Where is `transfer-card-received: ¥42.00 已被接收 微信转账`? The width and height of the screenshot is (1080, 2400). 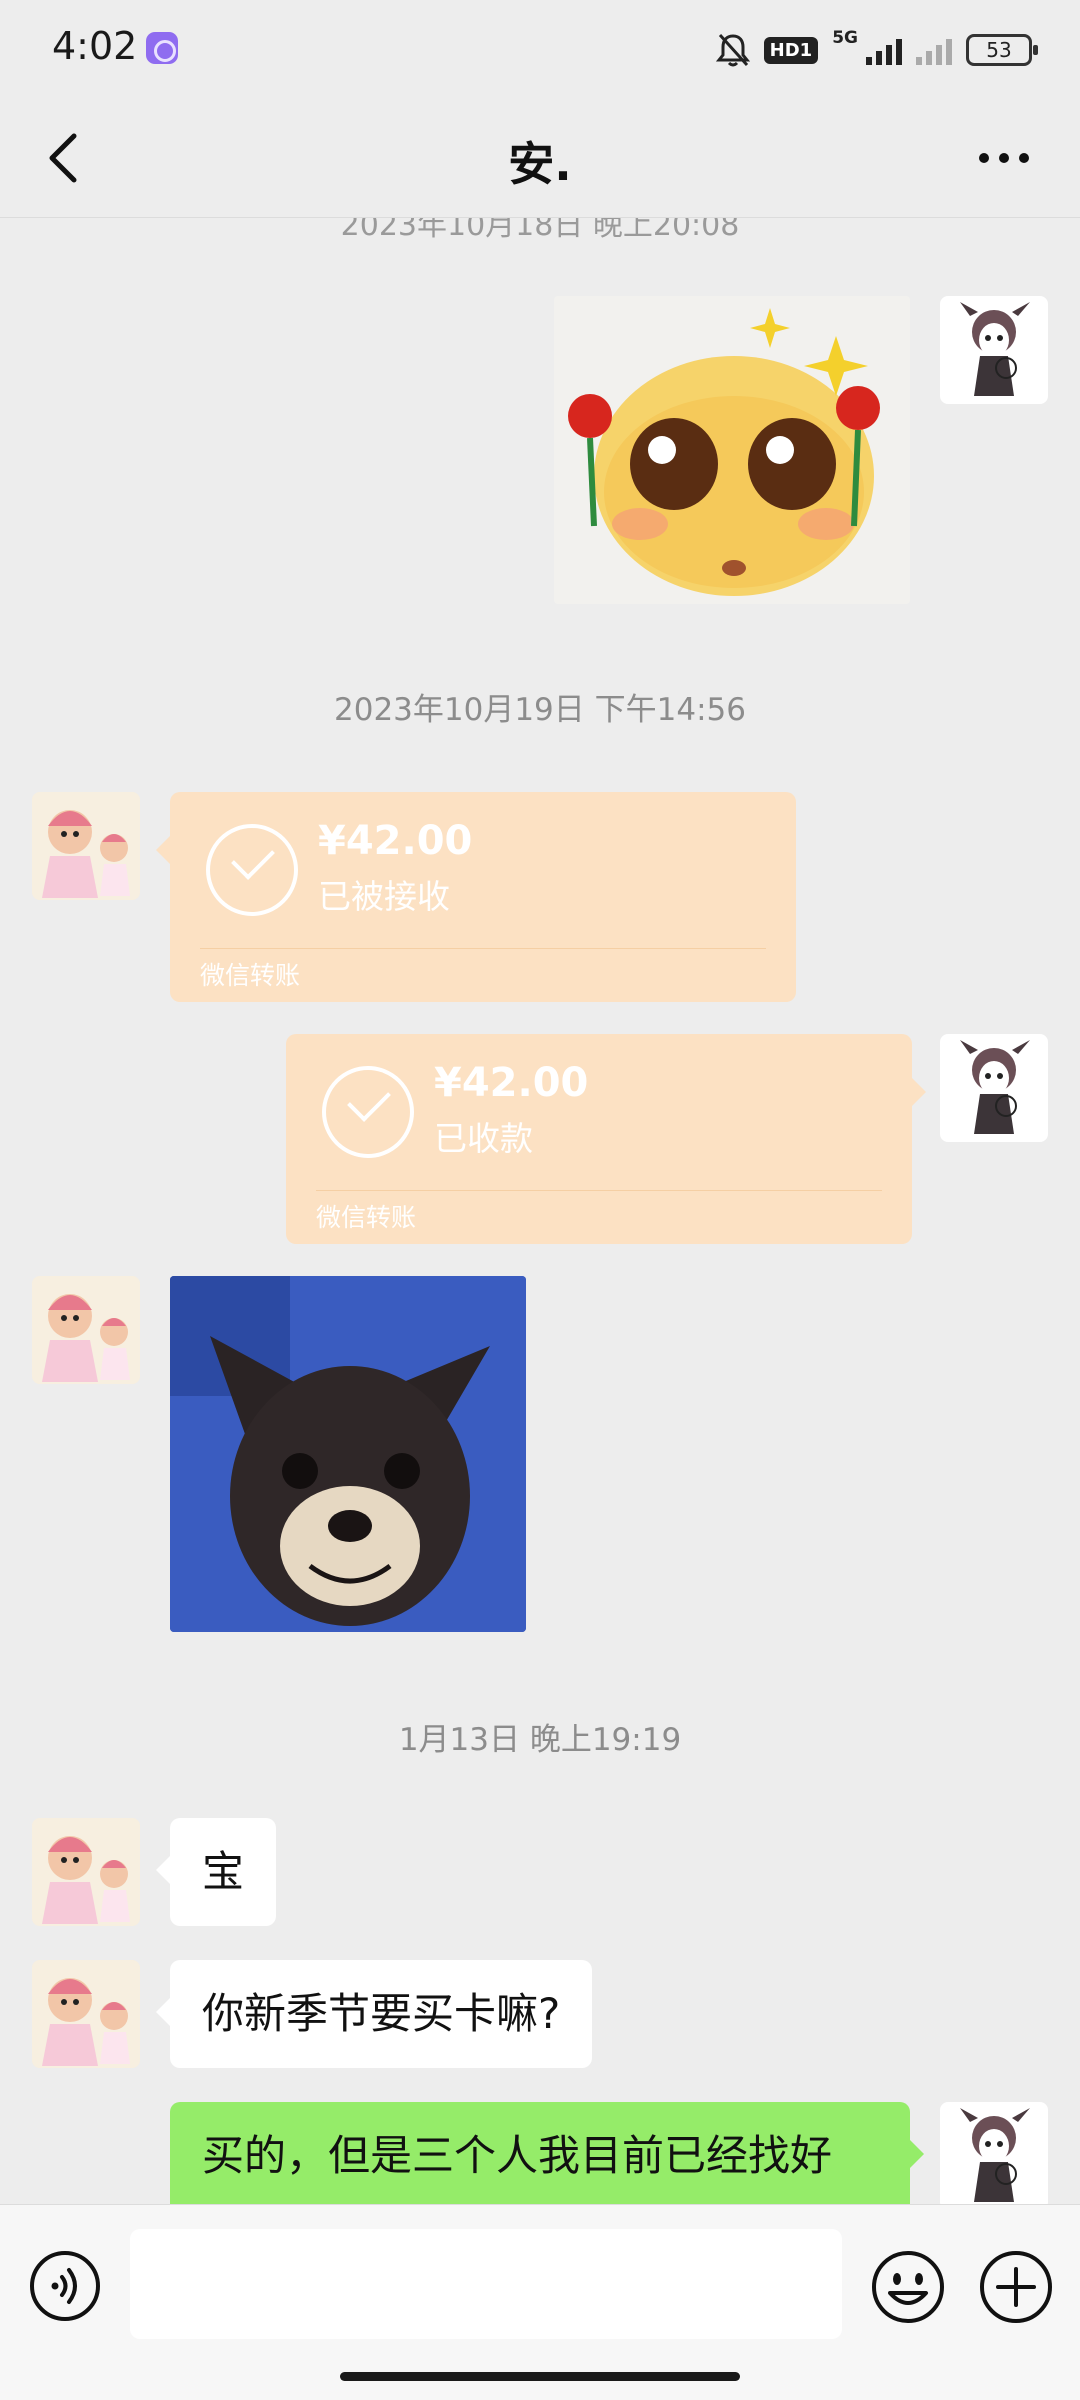
transfer-card-received: ¥42.00 已被接收 微信转账 is located at coordinates (476, 897).